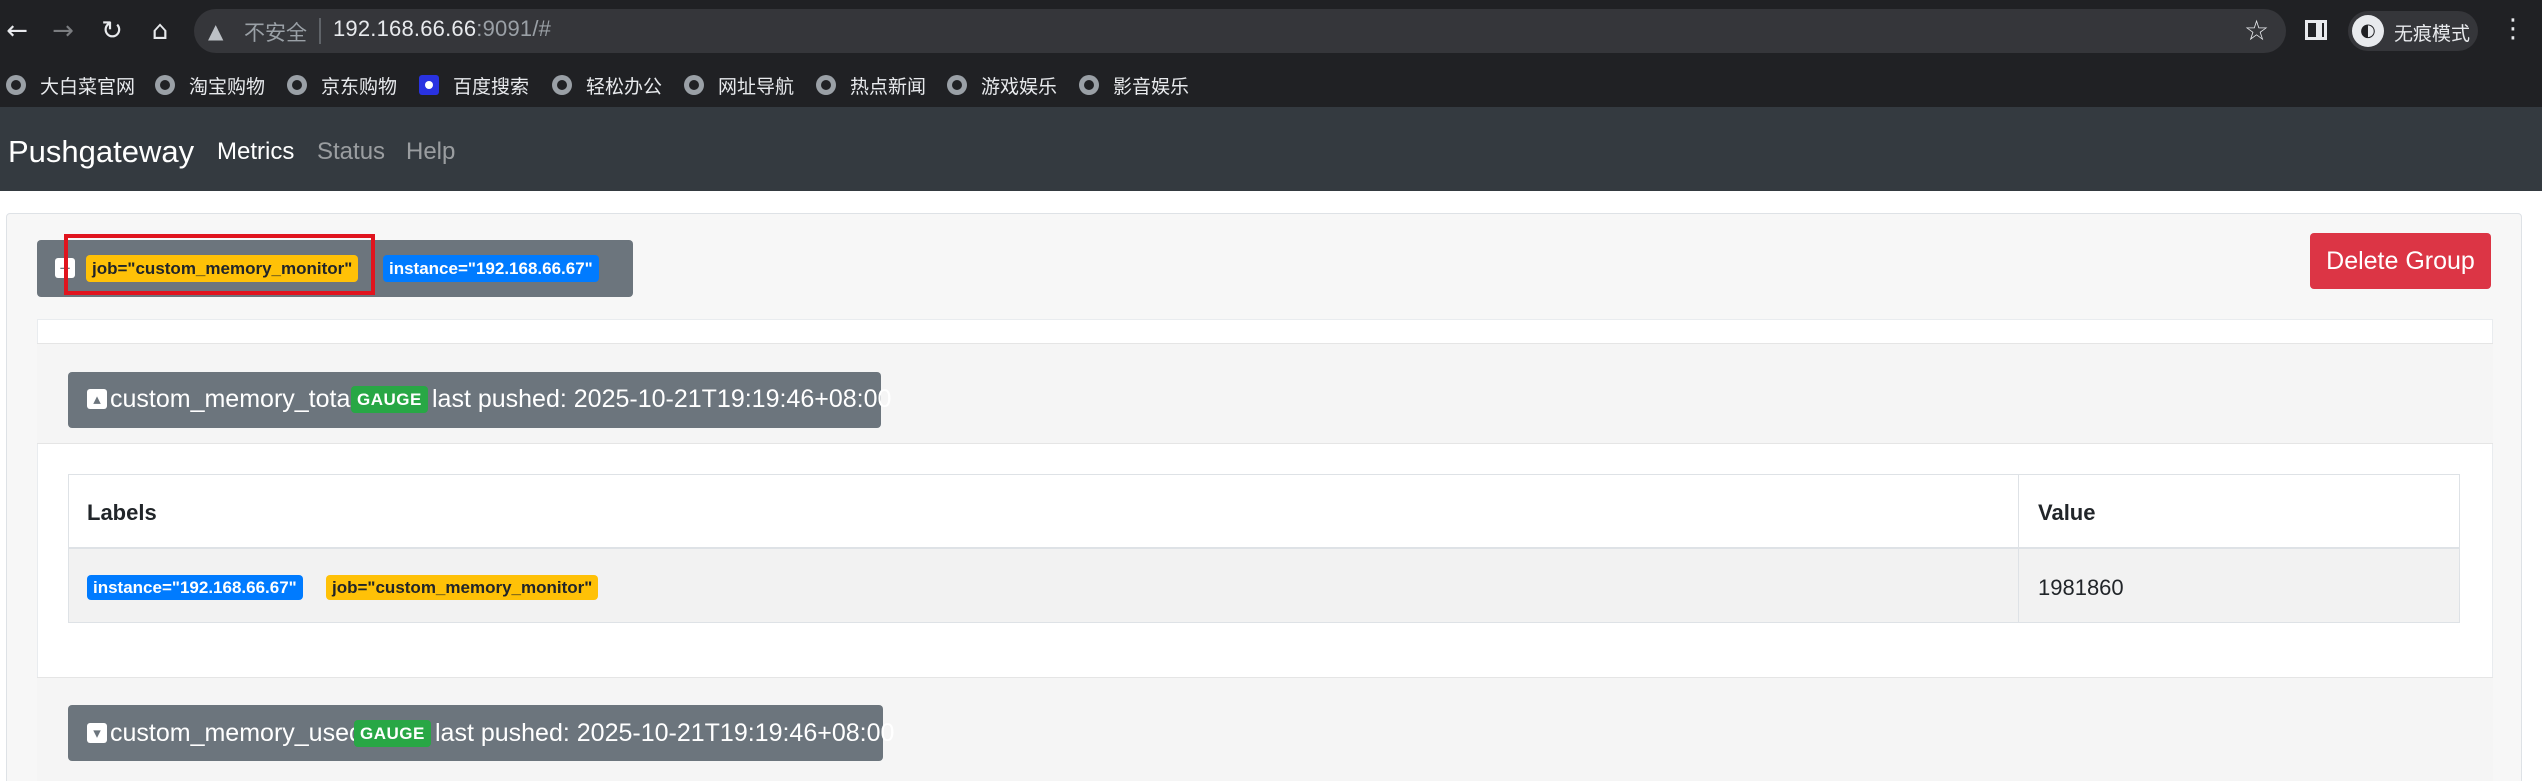  Describe the element at coordinates (405, 28) in the screenshot. I see `url-host: 192.168.66.66` at that location.